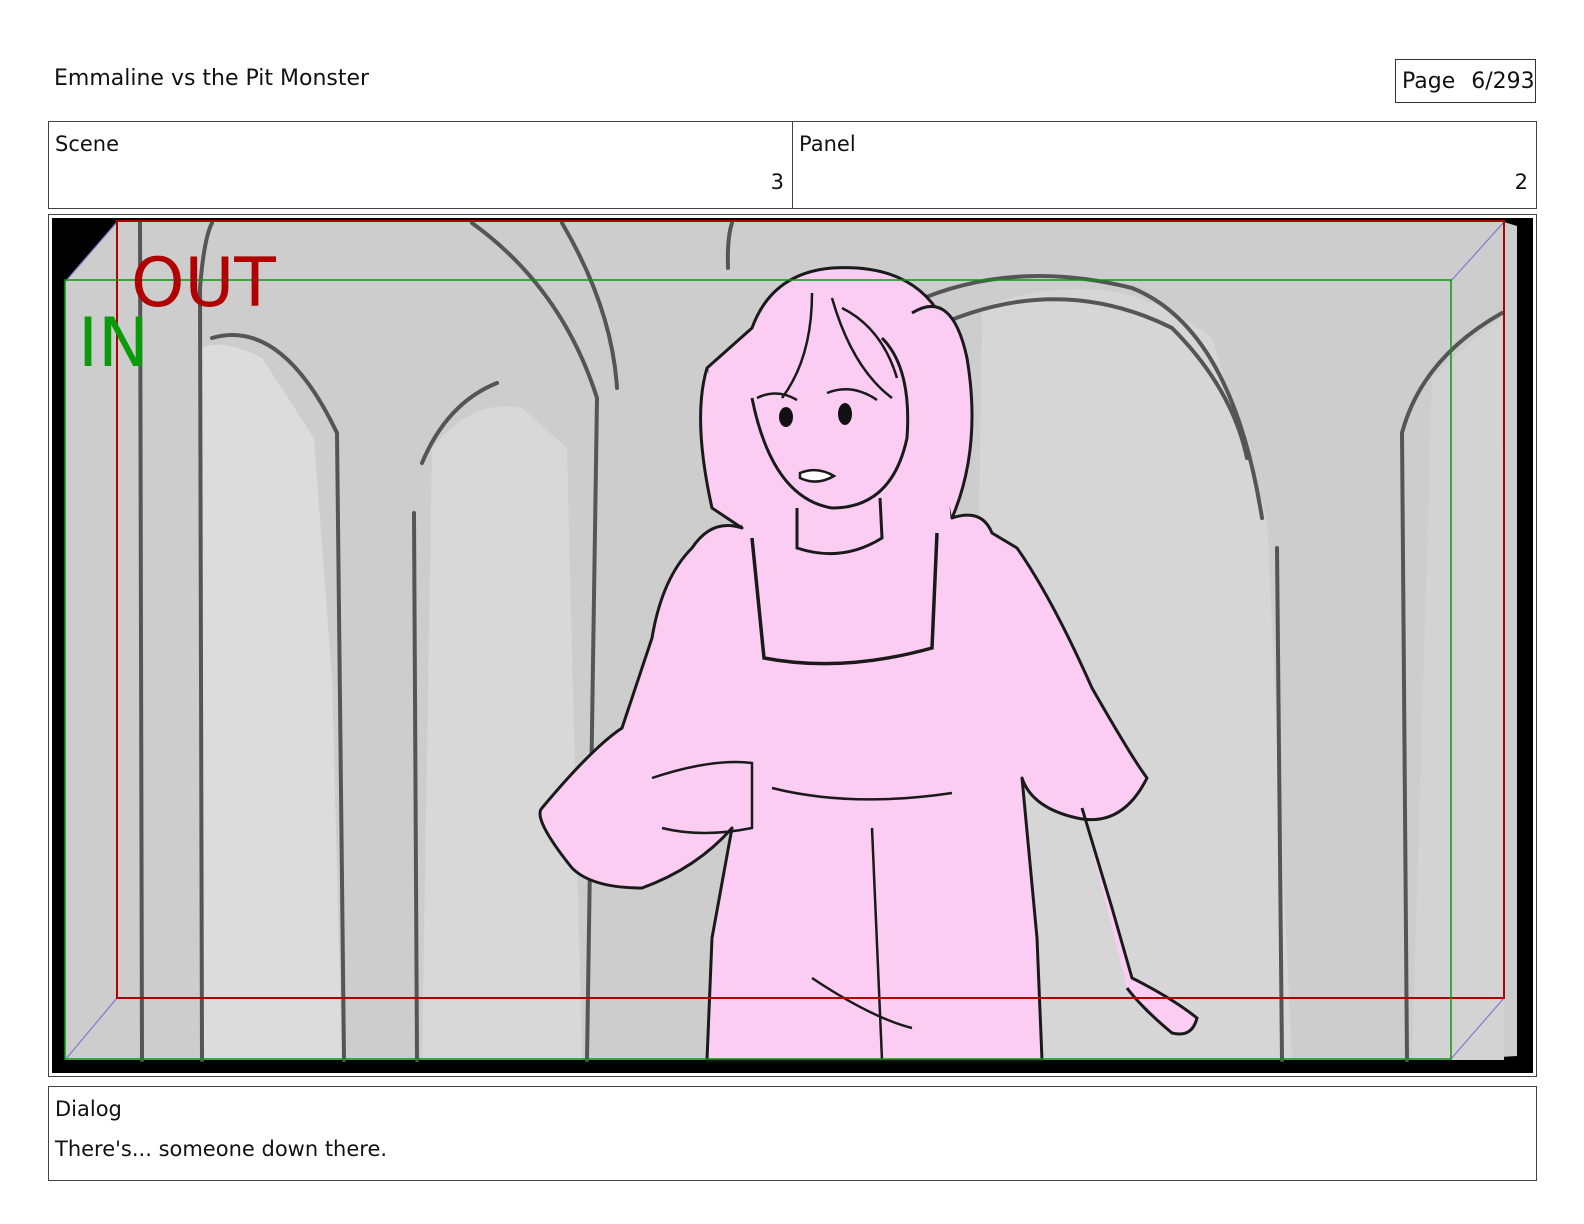  Describe the element at coordinates (203, 283) in the screenshot. I see `out-label: OUT` at that location.